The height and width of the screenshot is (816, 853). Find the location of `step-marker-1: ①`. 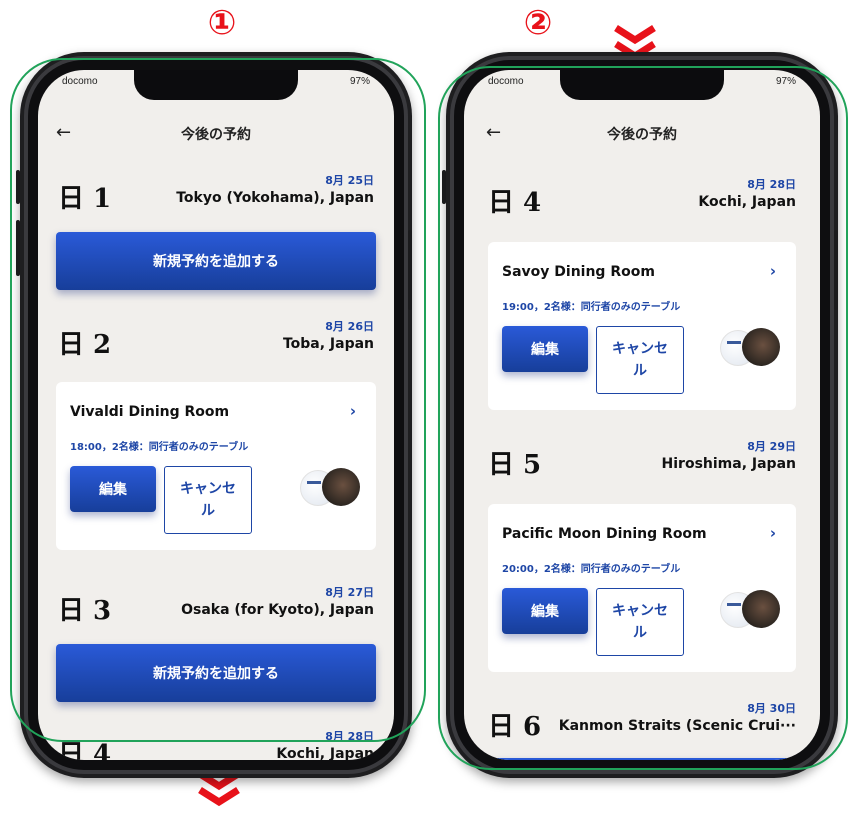

step-marker-1: ① is located at coordinates (222, 23).